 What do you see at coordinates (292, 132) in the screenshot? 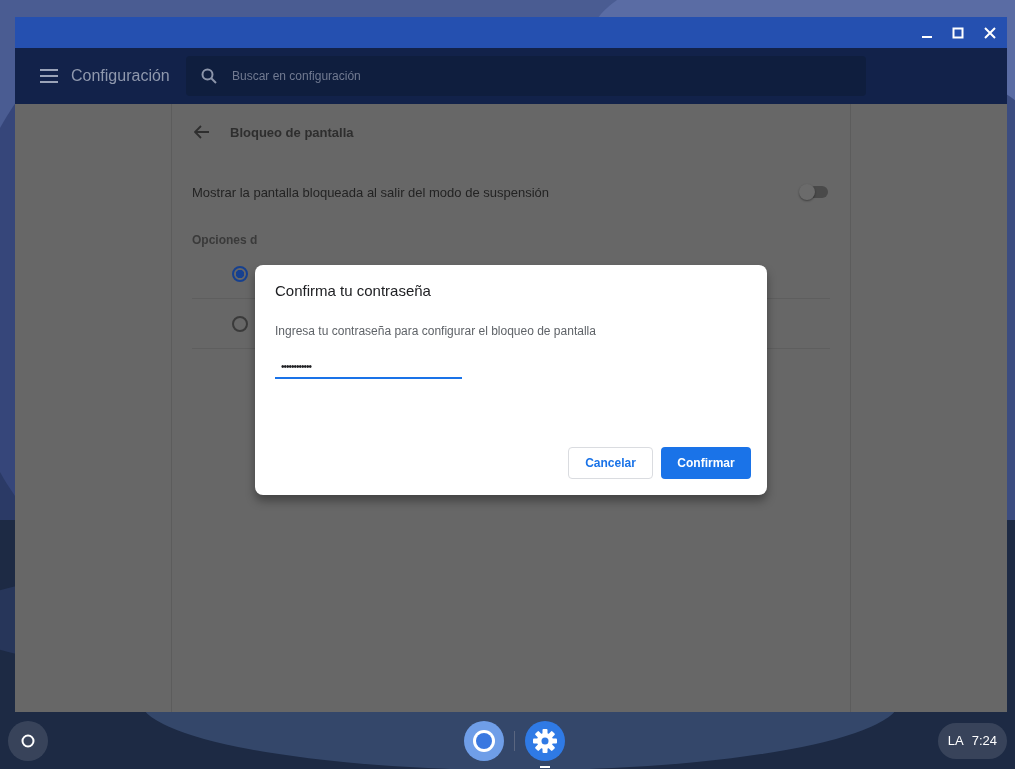
I see `page-title: Bloqueo de pantalla` at bounding box center [292, 132].